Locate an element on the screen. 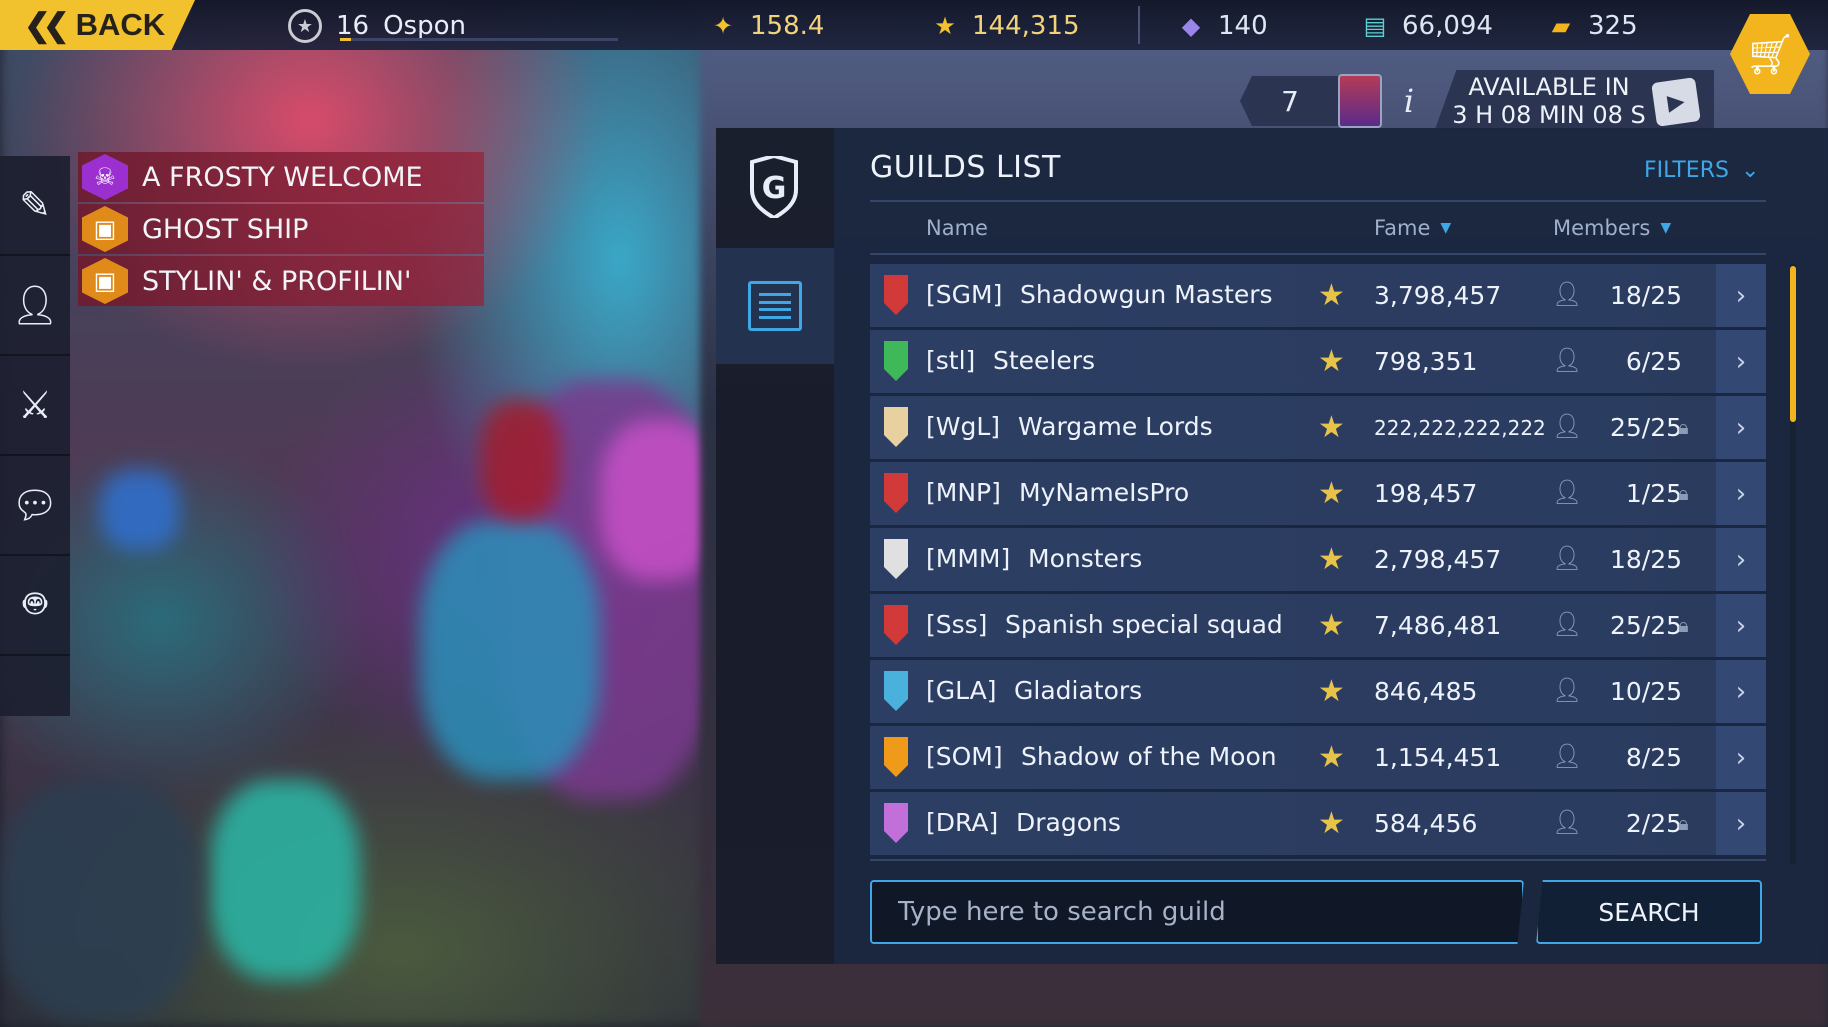  cash-value: 66,094 is located at coordinates (1447, 26).